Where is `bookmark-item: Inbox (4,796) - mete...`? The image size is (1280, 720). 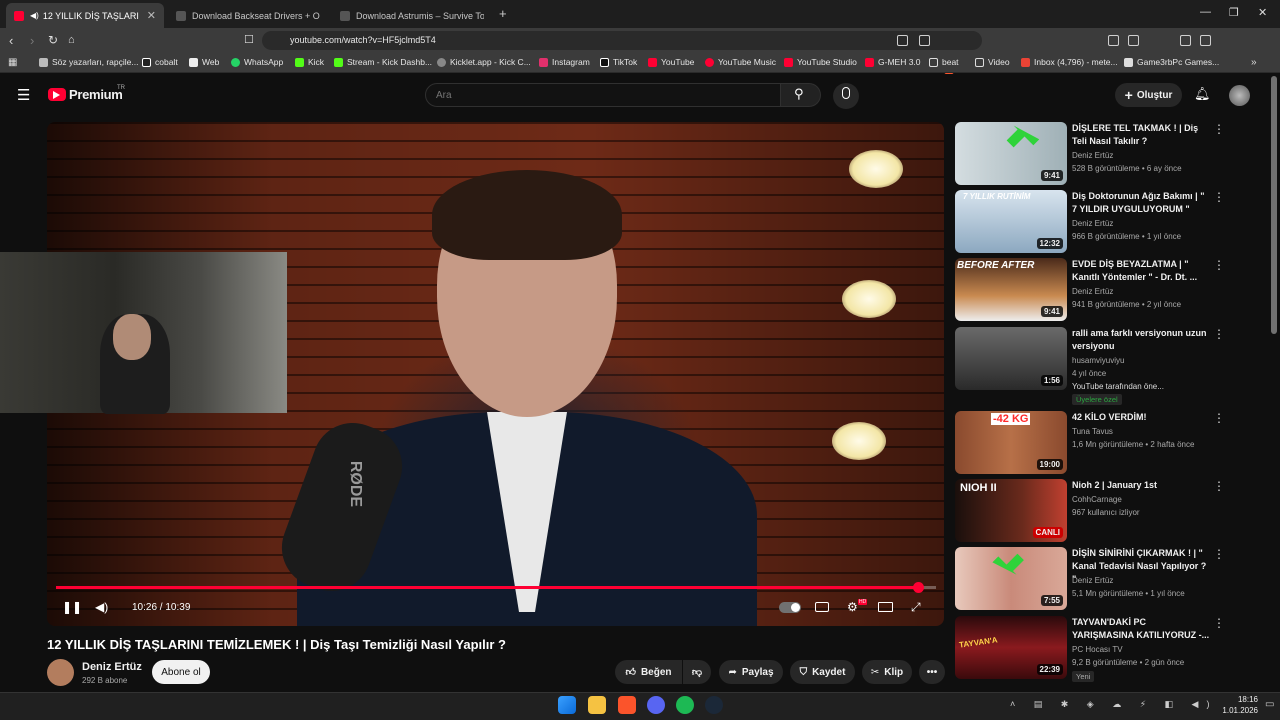
bookmark-item: Inbox (4,796) - mete... is located at coordinates (1069, 62).